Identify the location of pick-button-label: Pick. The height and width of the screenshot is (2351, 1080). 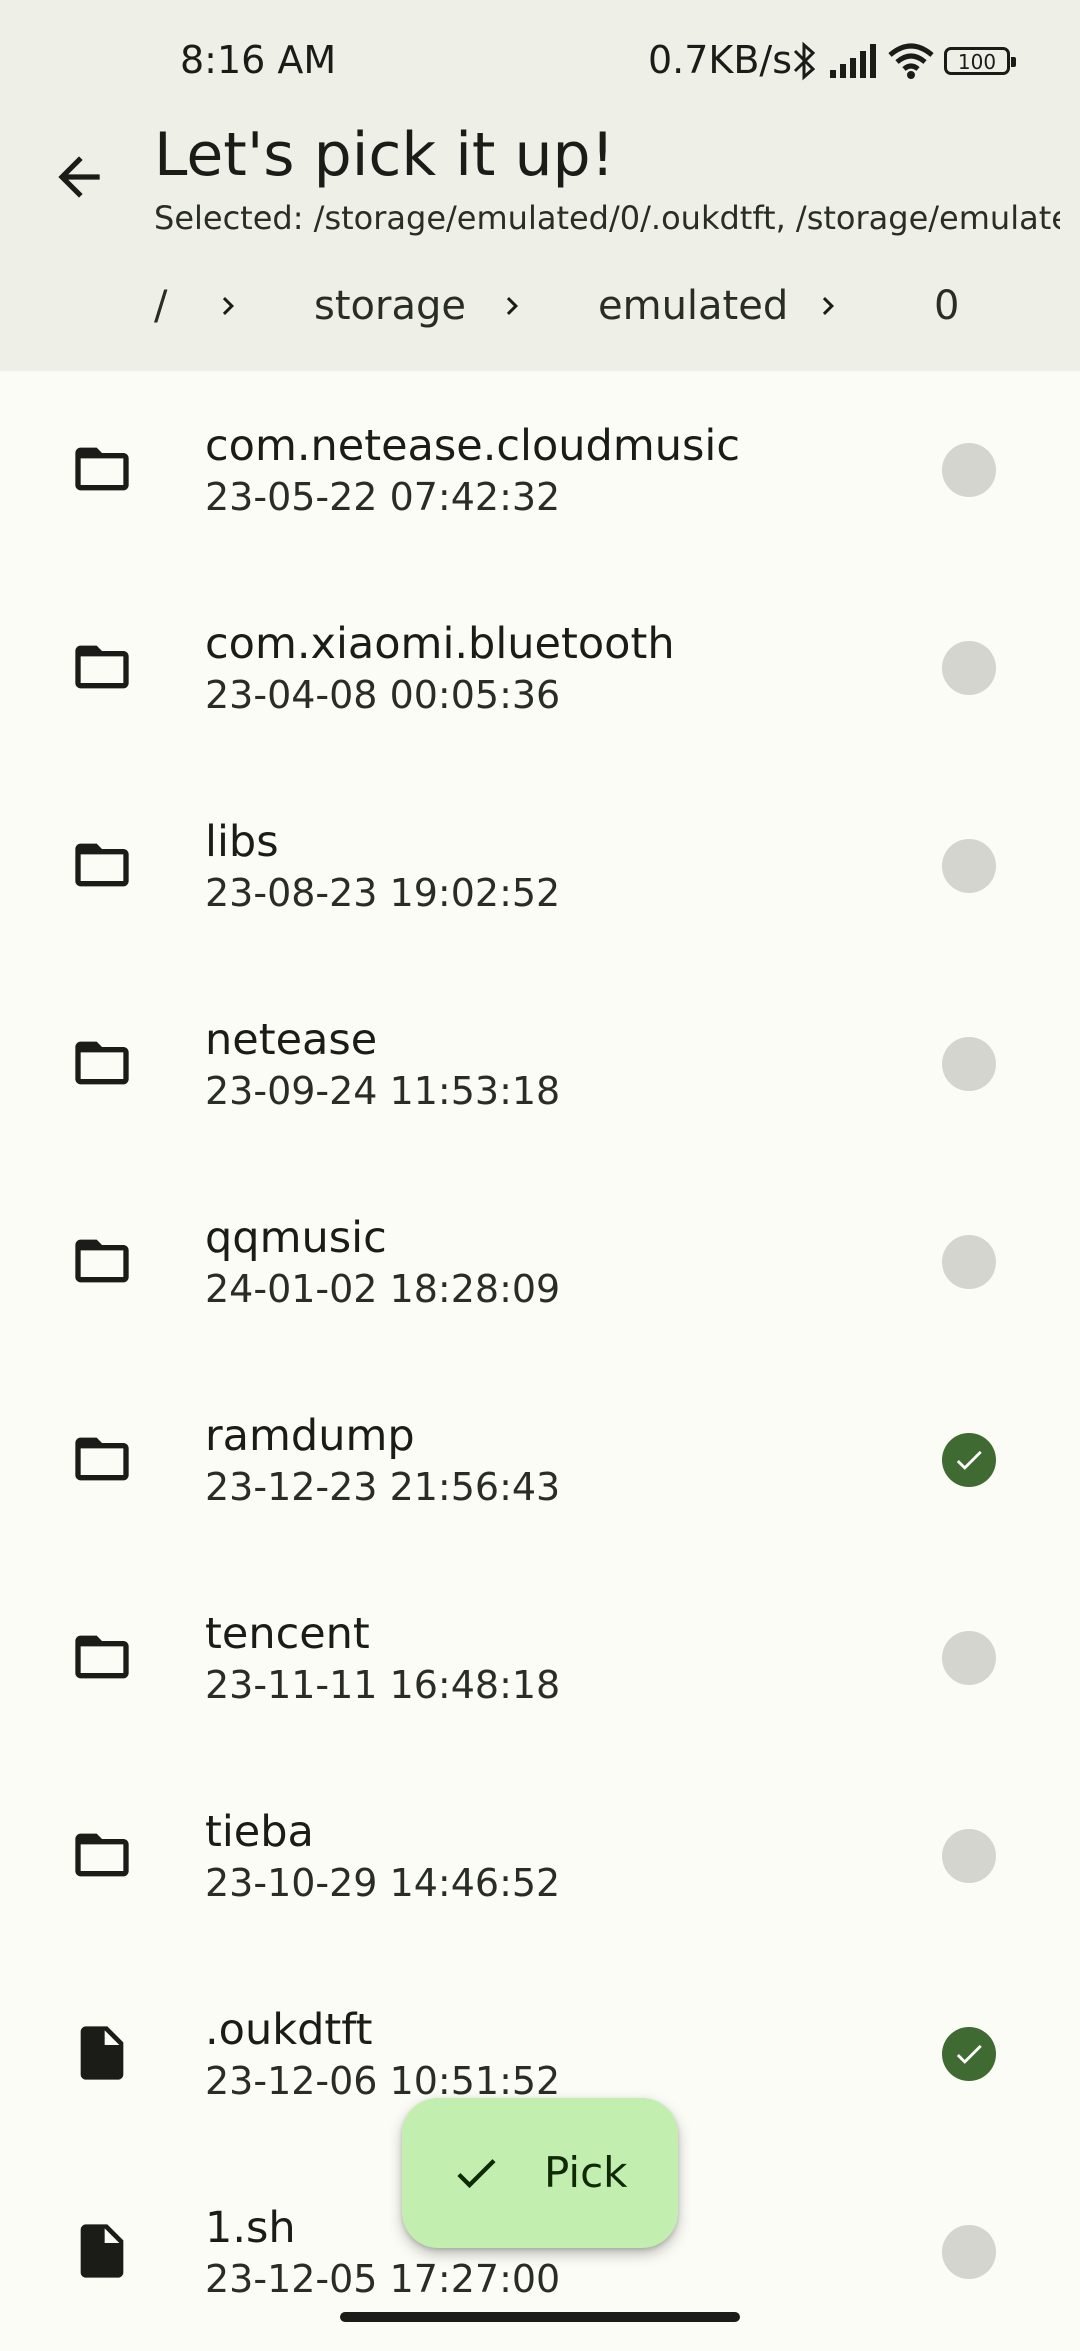
(586, 2172).